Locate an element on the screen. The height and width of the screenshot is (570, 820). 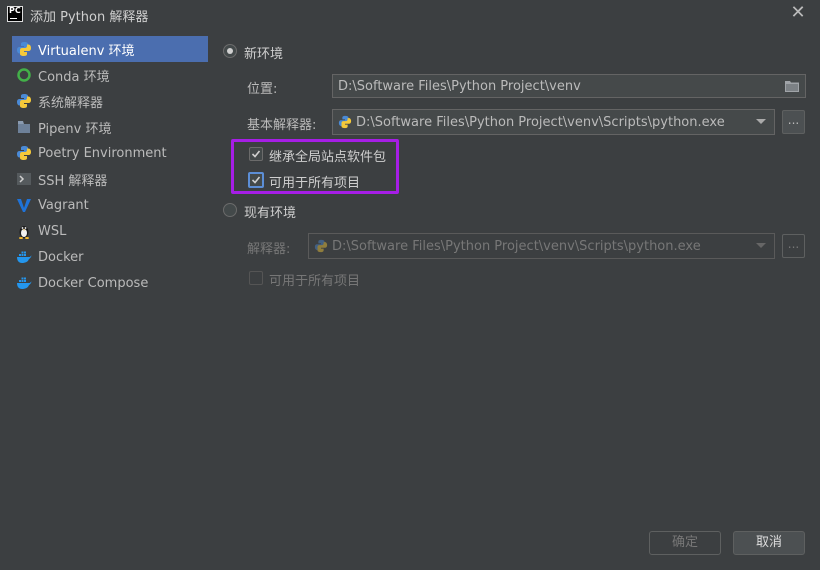
pycharm-logo-icon: PC is located at coordinates (15, 14).